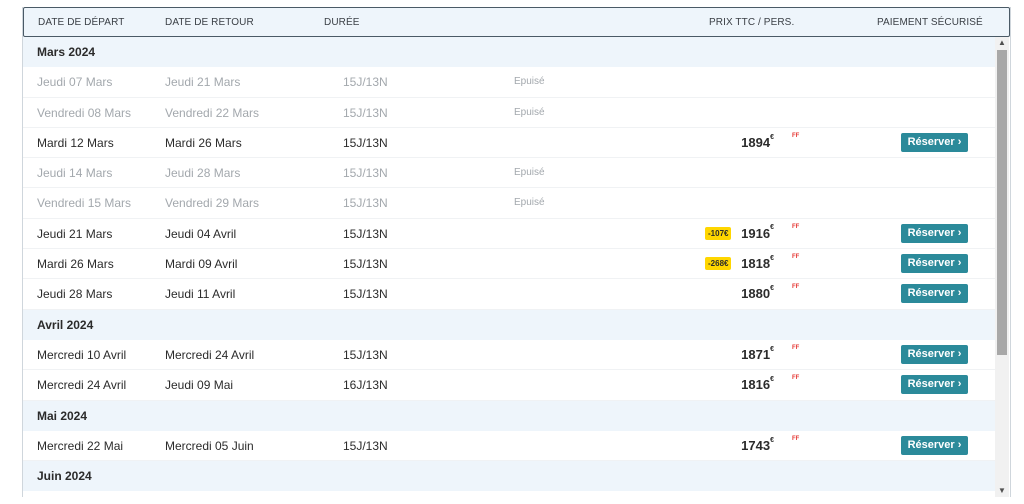 The width and height of the screenshot is (1024, 504). I want to click on depart-date: Vendredi 08 Mars, so click(84, 112).